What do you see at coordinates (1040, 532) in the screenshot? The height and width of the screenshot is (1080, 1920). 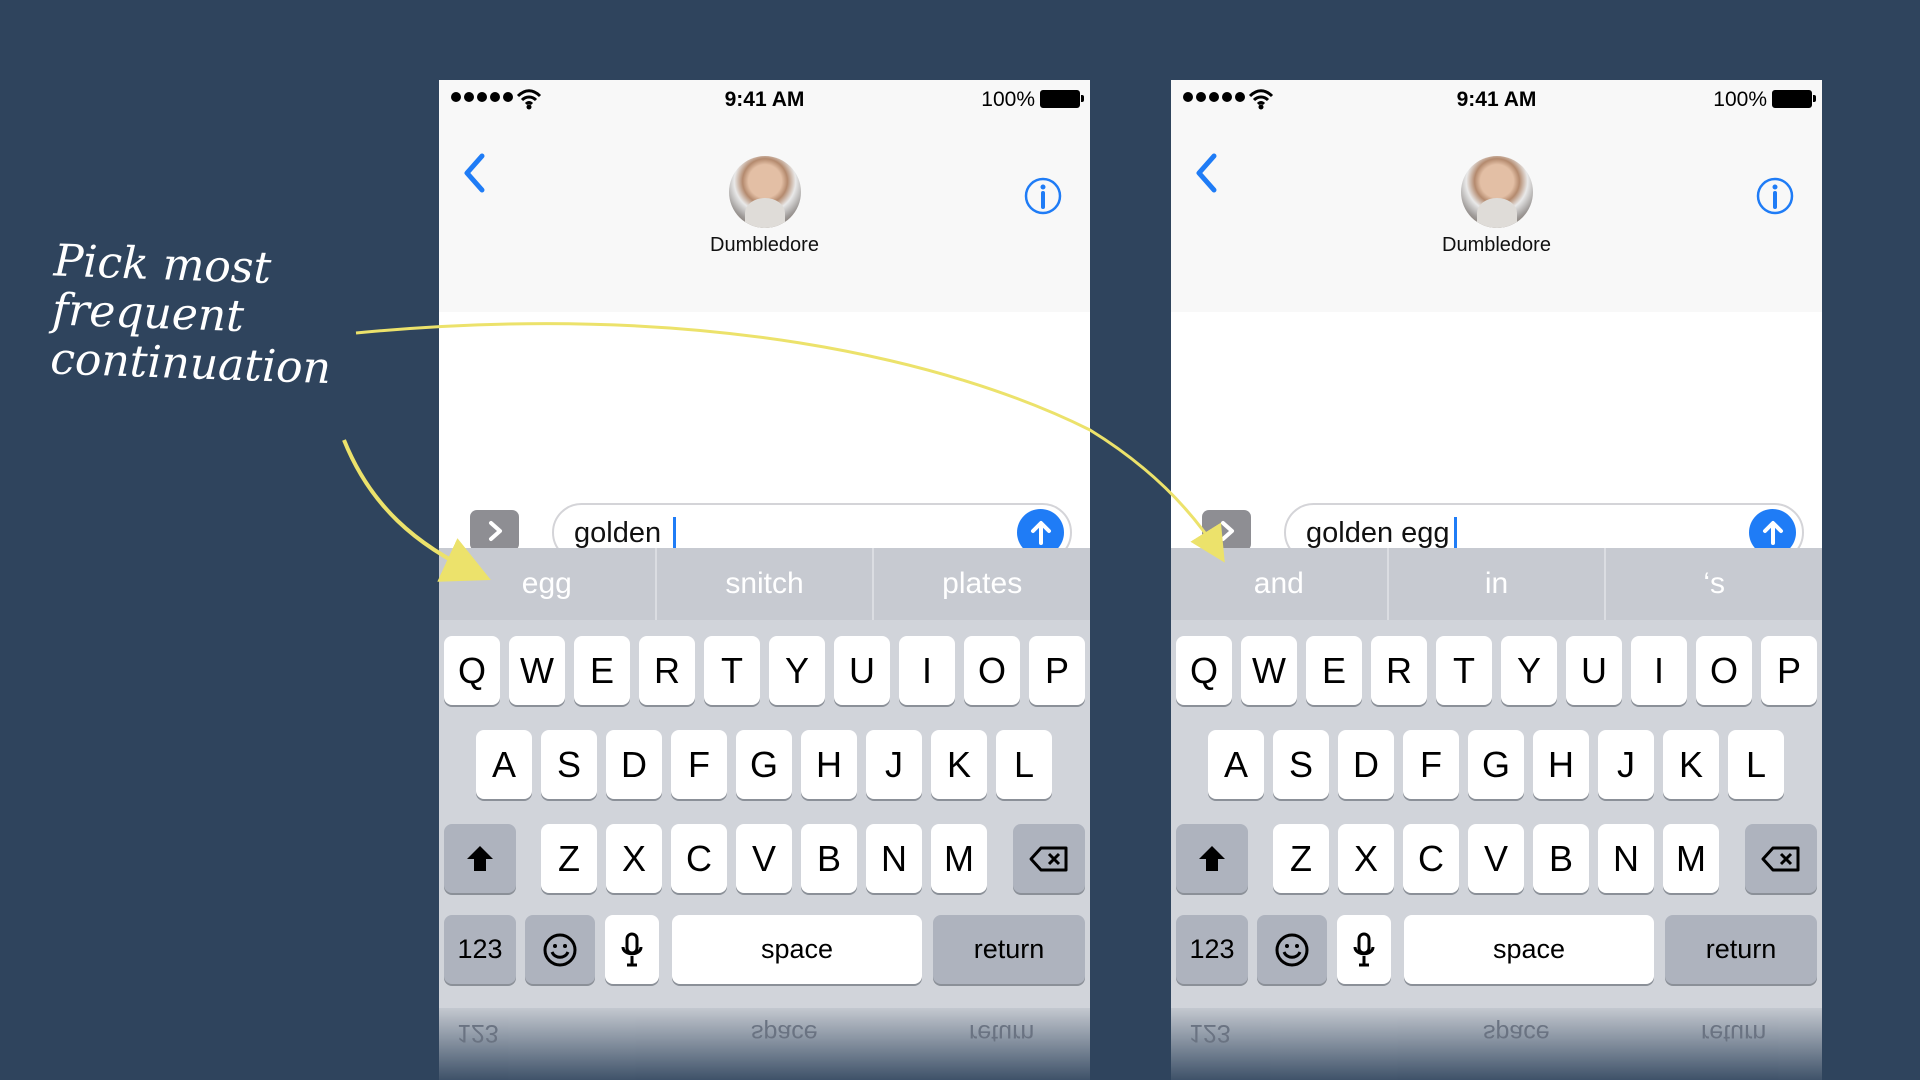 I see `send-arrow-icon` at bounding box center [1040, 532].